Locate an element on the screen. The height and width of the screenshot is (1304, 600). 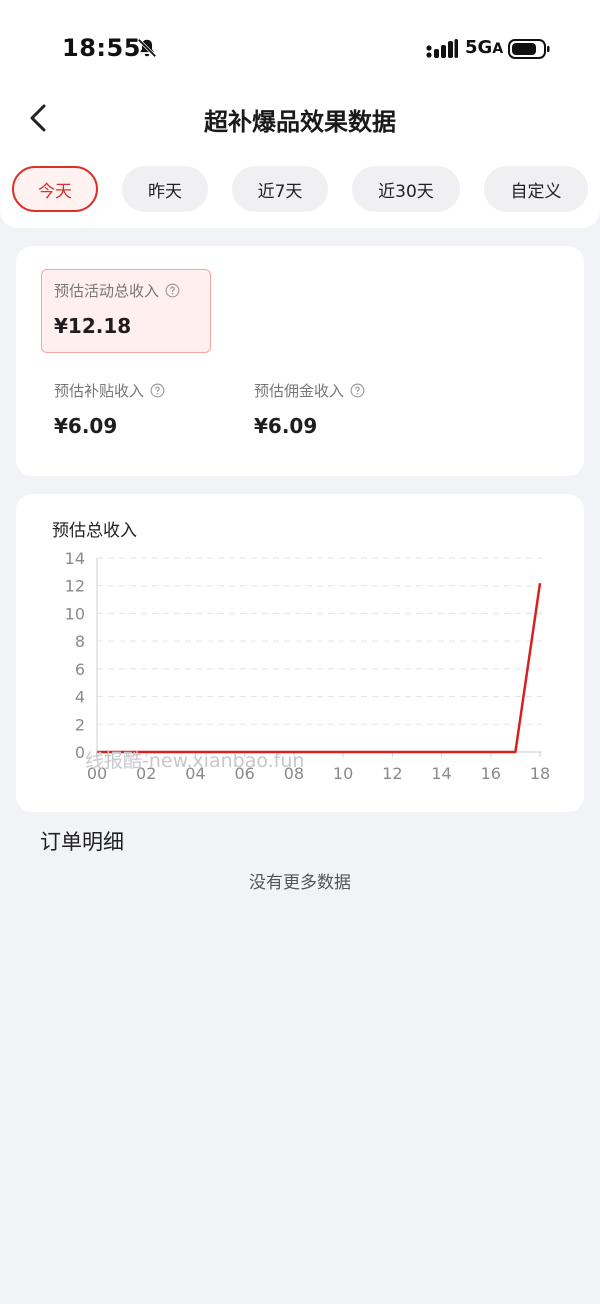
x-tick-label: 14 is located at coordinates (441, 773).